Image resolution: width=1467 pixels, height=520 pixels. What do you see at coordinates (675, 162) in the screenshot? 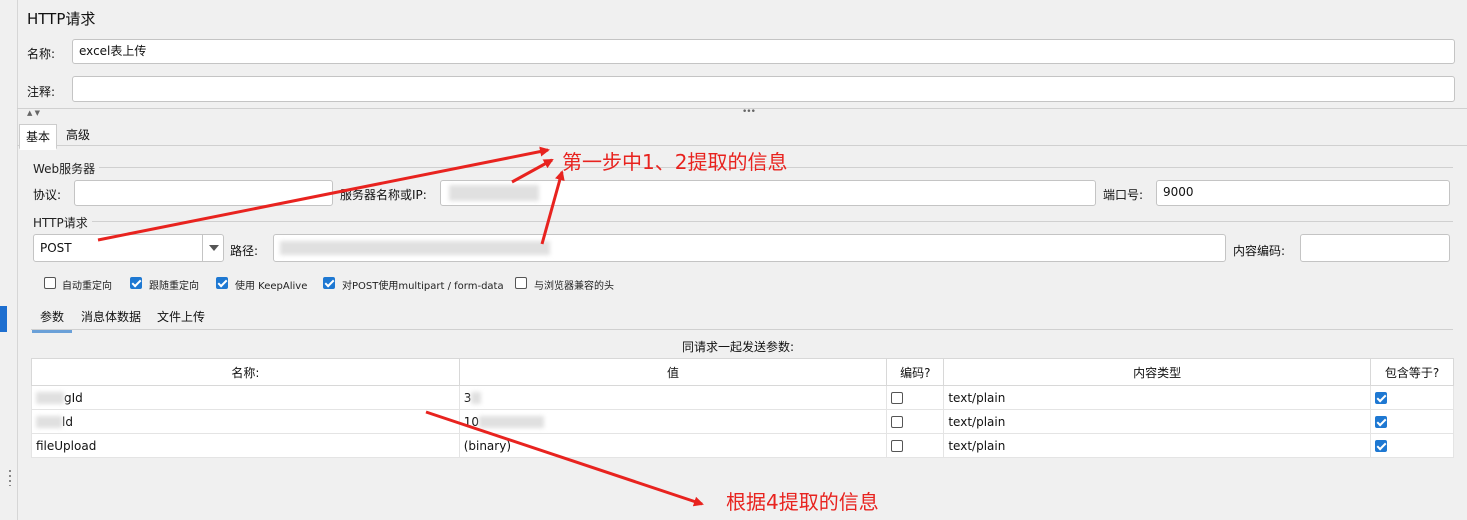
I see `annotation-top: 第一步中1、2提取的信息` at bounding box center [675, 162].